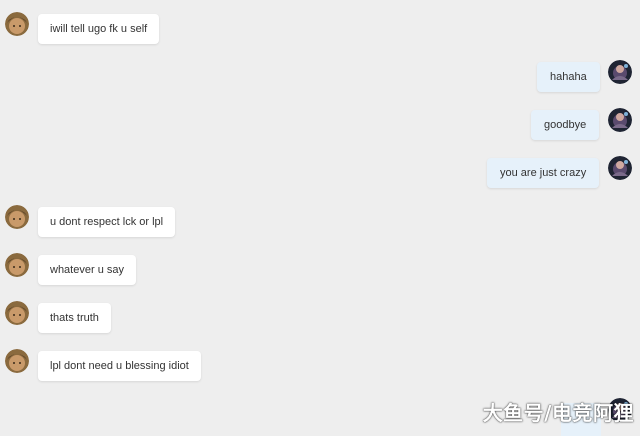 This screenshot has width=640, height=436. I want to click on watermark: 大鱼号/电竞阿狸, so click(558, 413).